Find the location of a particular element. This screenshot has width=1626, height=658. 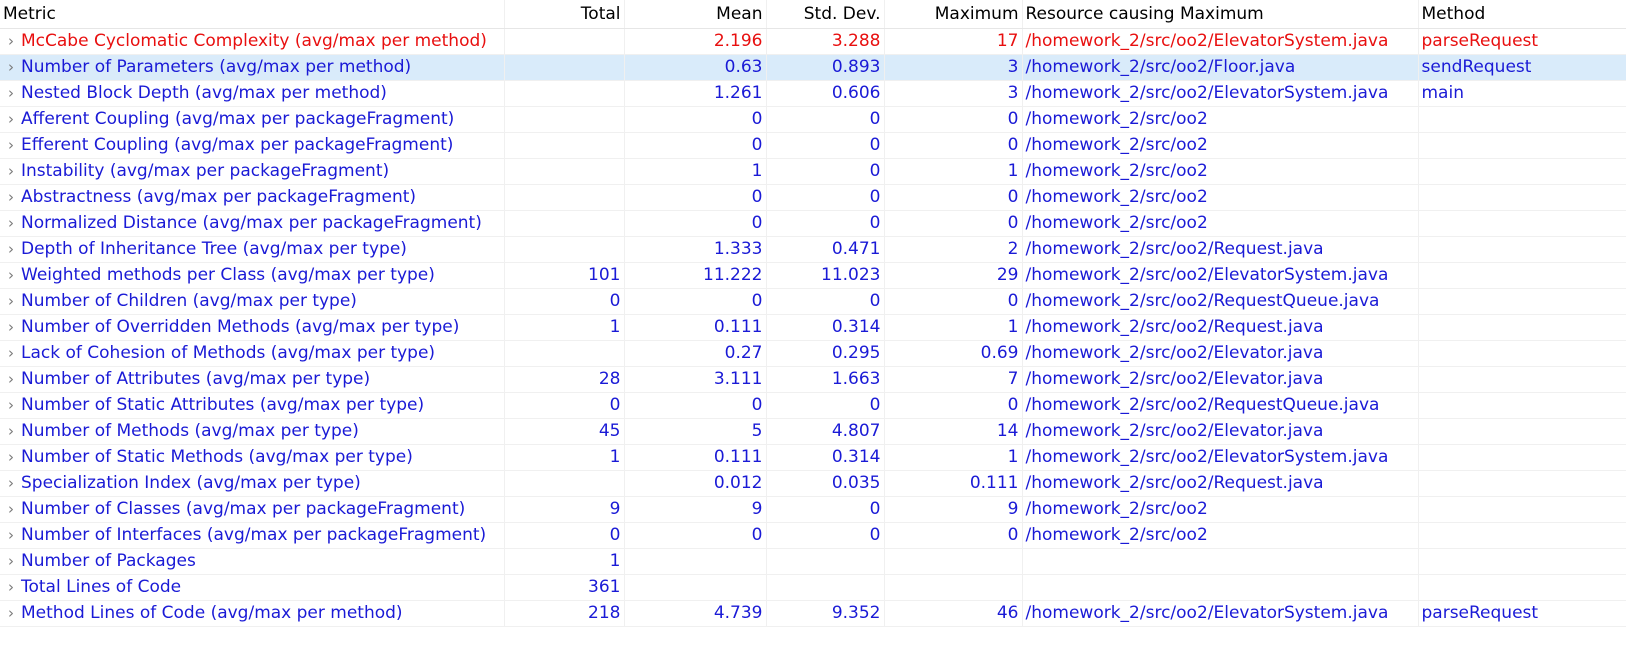

resource-cell: /homework_2/src/oo2/Elevator.java is located at coordinates (1220, 431).